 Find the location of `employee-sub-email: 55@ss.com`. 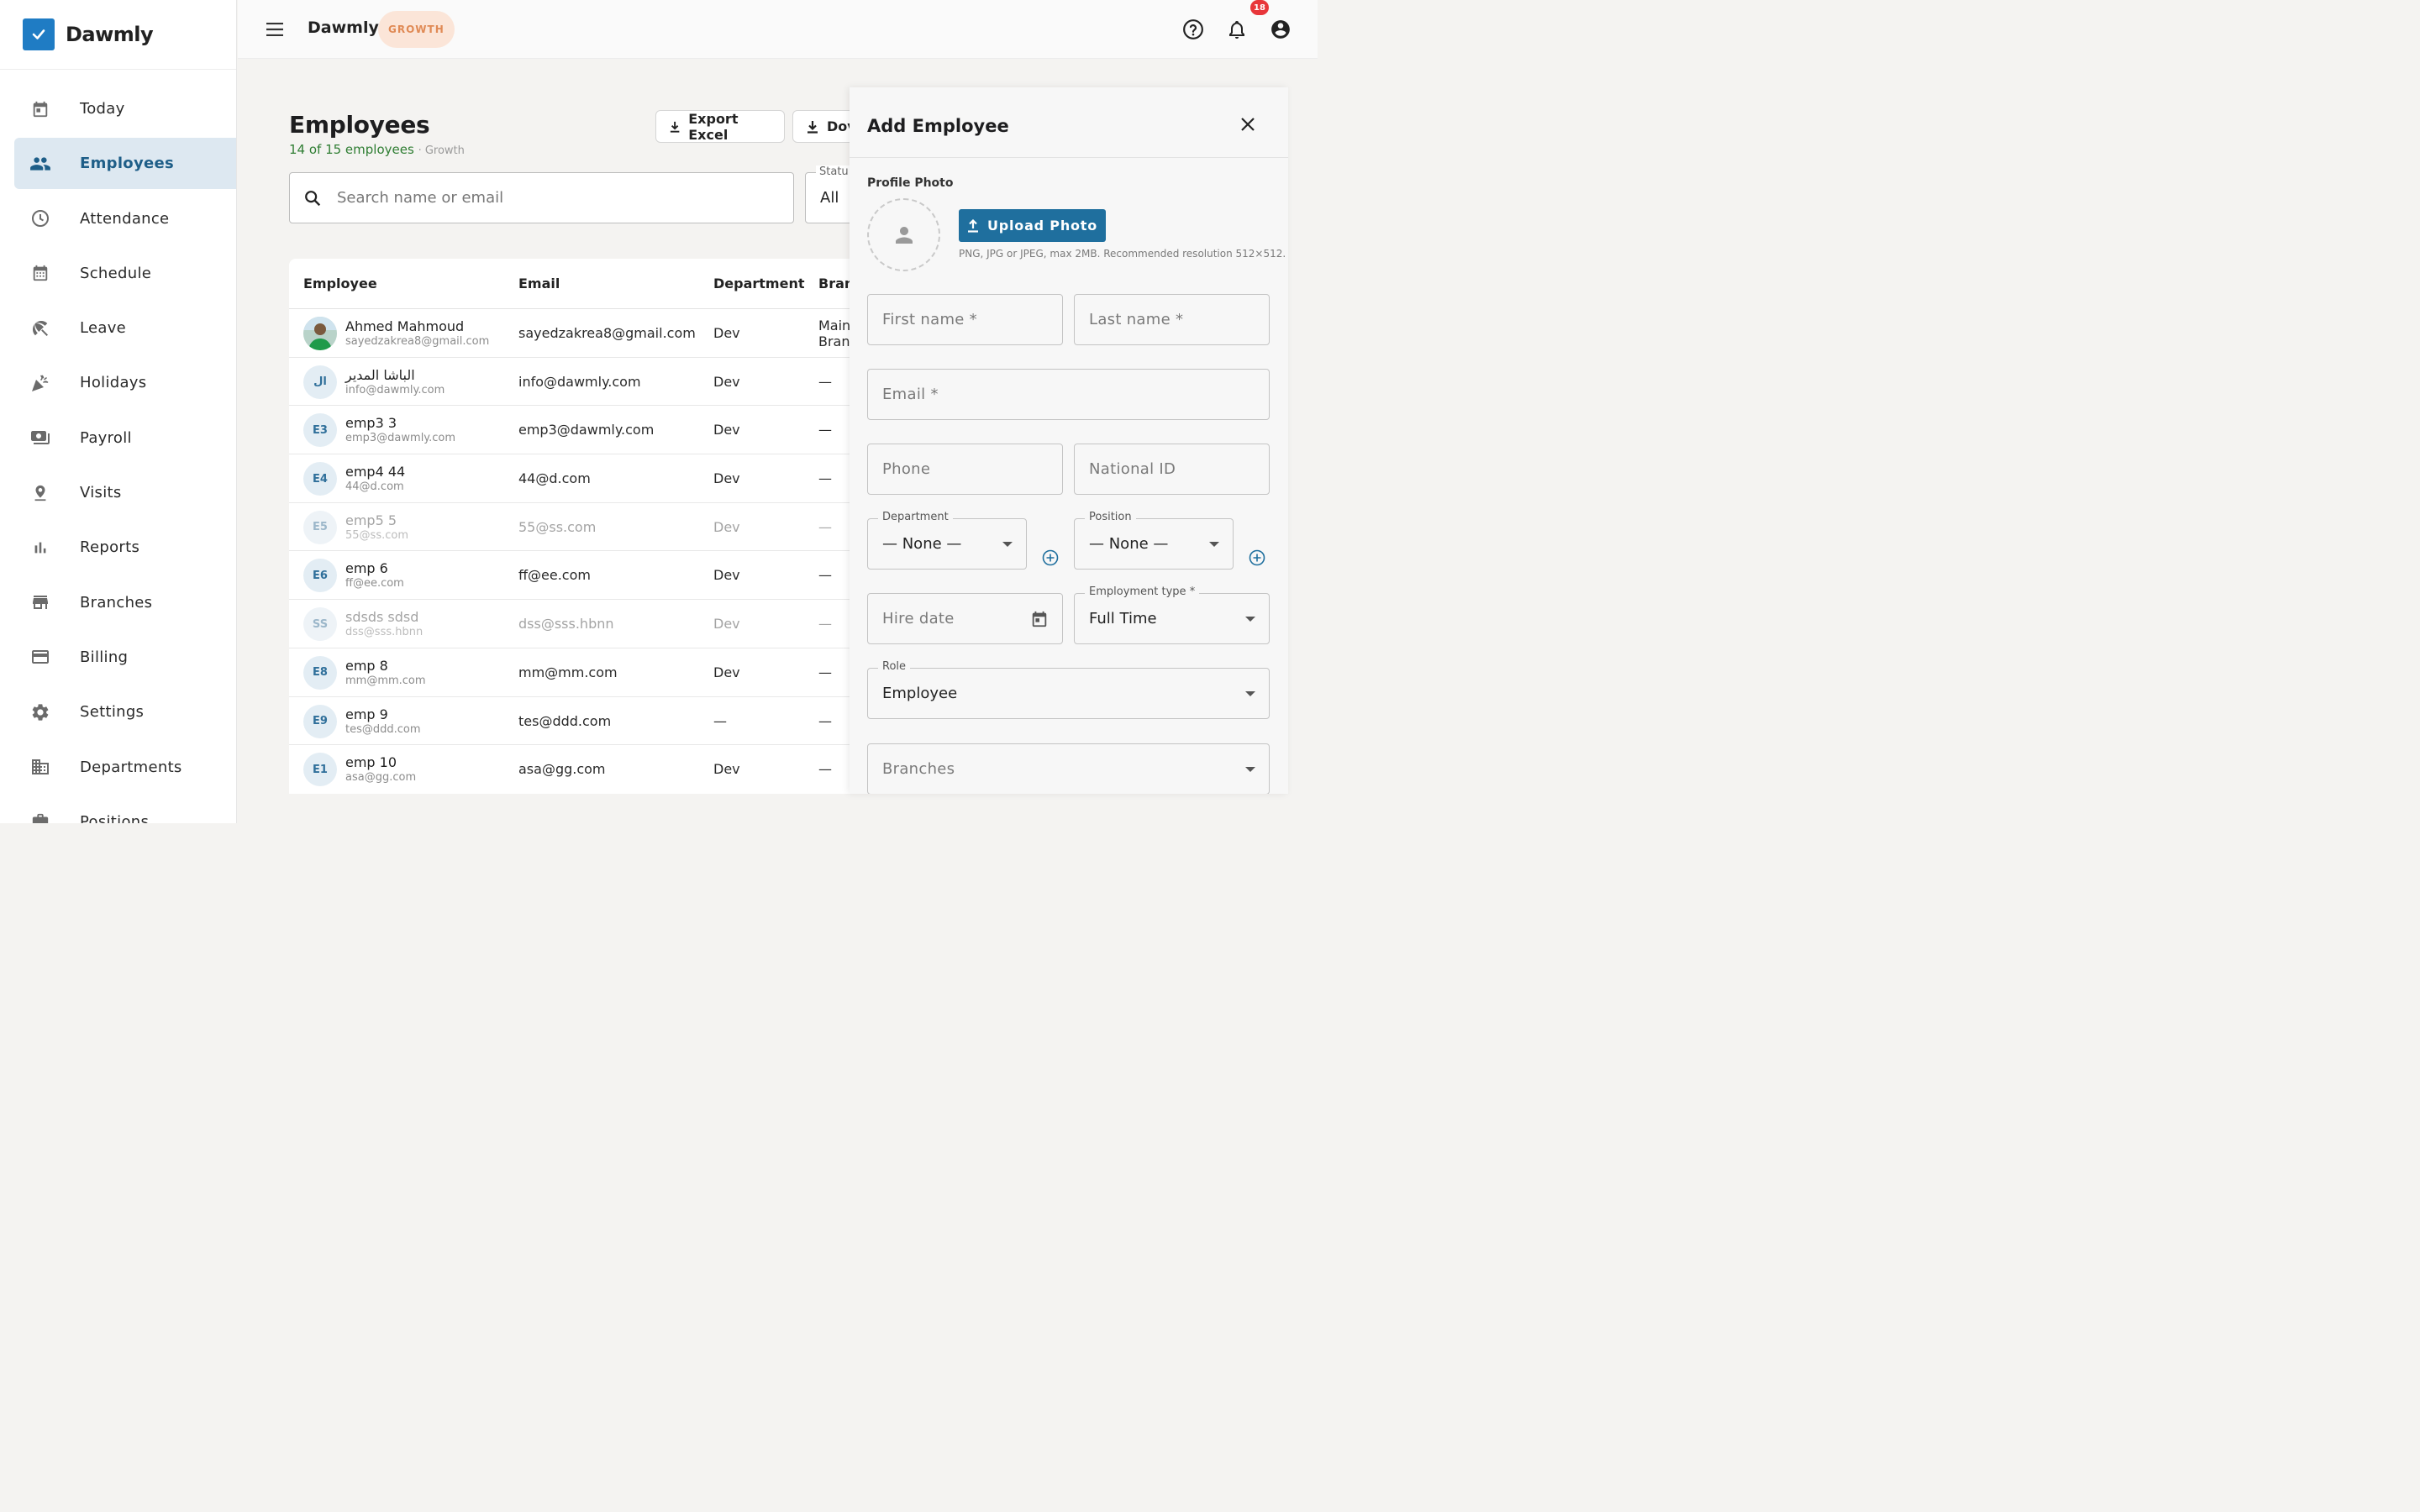

employee-sub-email: 55@ss.com is located at coordinates (376, 535).